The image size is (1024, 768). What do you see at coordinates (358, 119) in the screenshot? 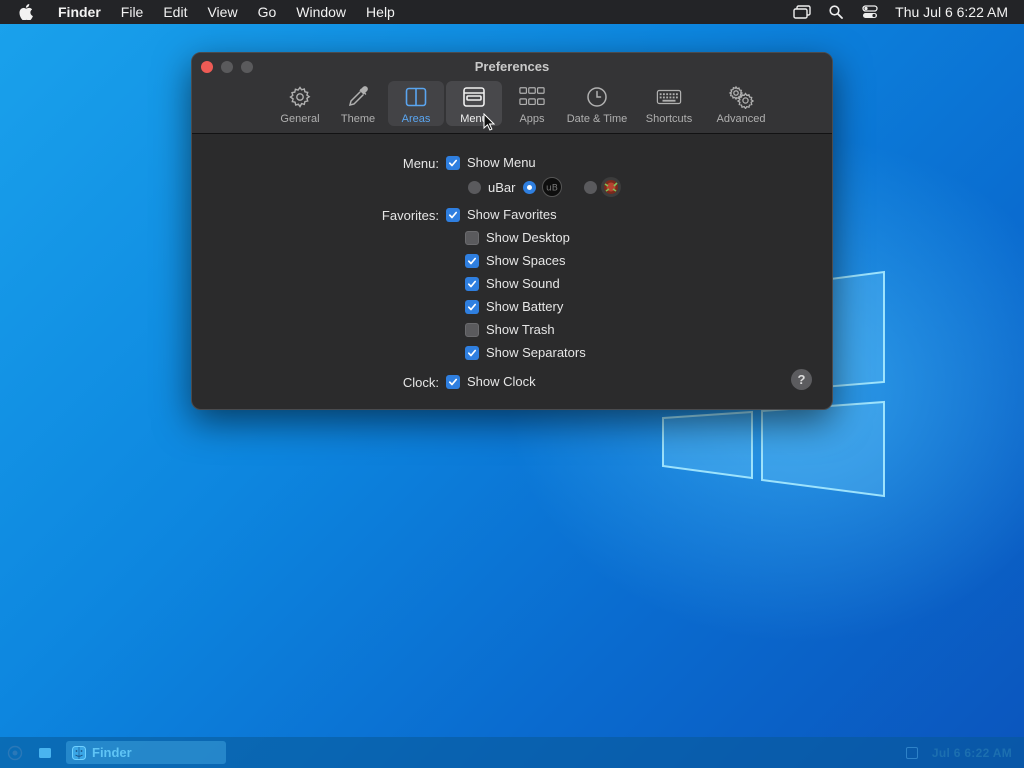
I see `tab-theme-label: Theme` at bounding box center [358, 119].